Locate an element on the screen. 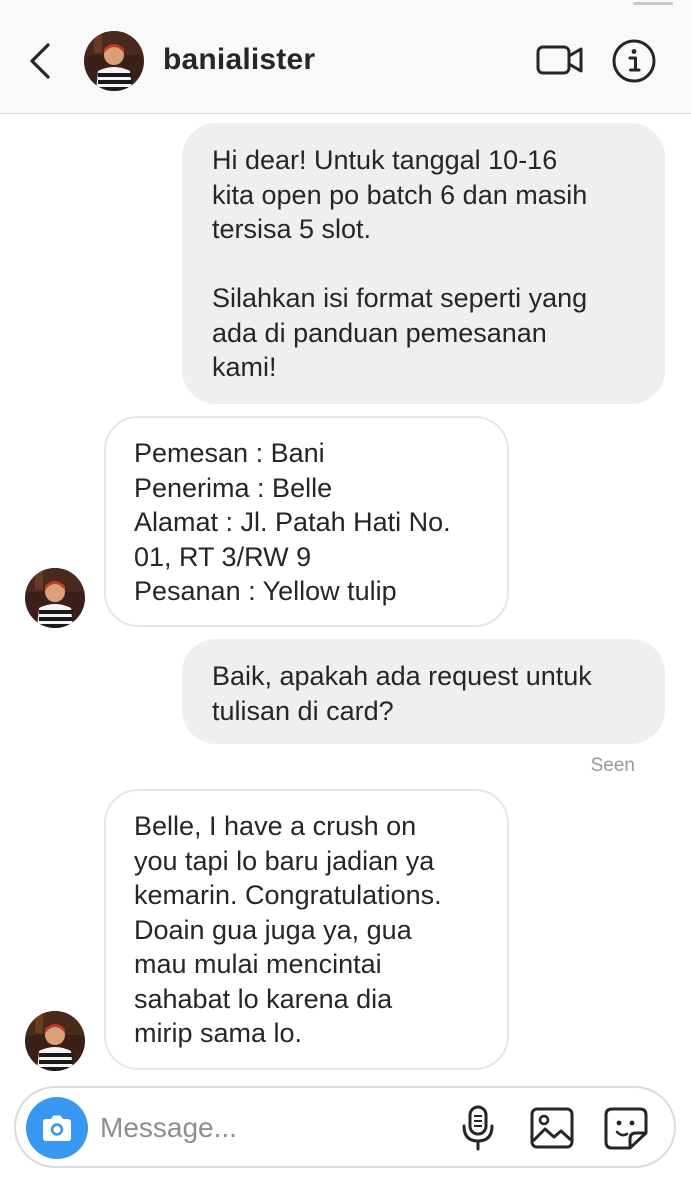 Image resolution: width=691 pixels, height=1200 pixels. chat-username: banialister is located at coordinates (239, 60).